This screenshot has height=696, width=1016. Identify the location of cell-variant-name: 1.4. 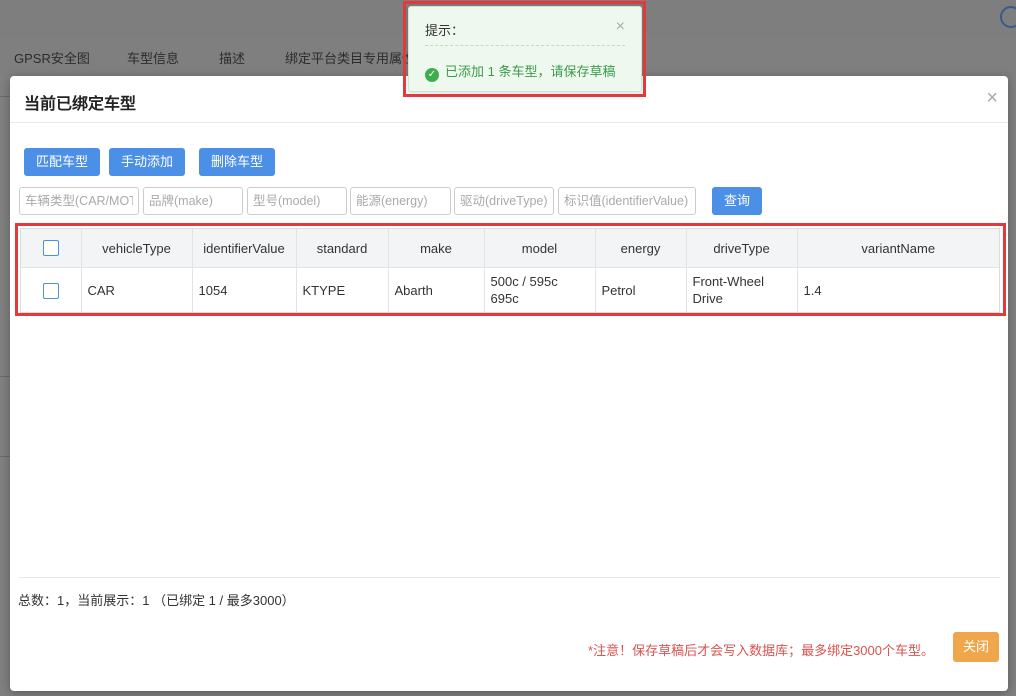
(812, 290).